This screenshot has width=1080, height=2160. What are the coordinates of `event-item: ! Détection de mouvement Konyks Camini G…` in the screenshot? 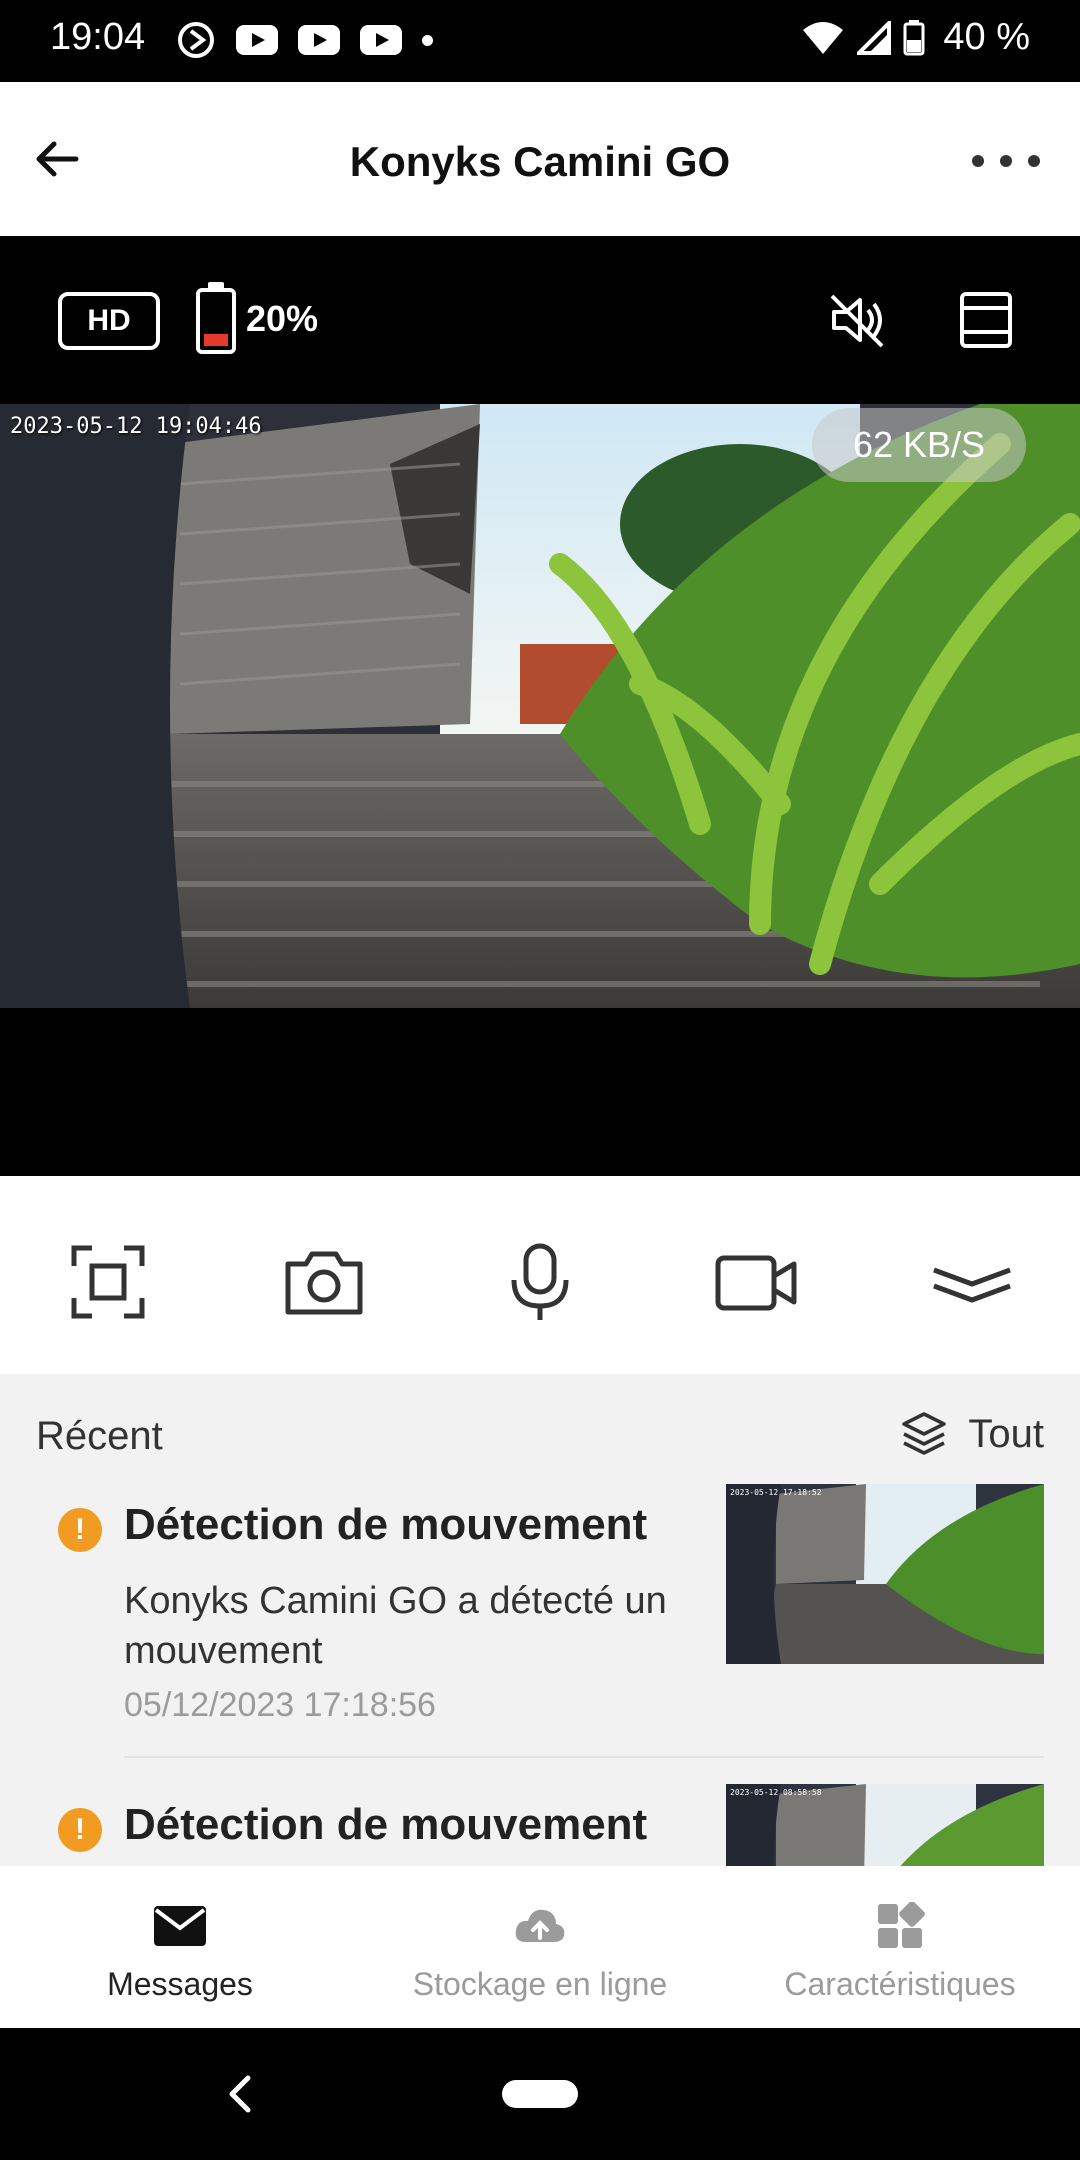 It's located at (540, 1624).